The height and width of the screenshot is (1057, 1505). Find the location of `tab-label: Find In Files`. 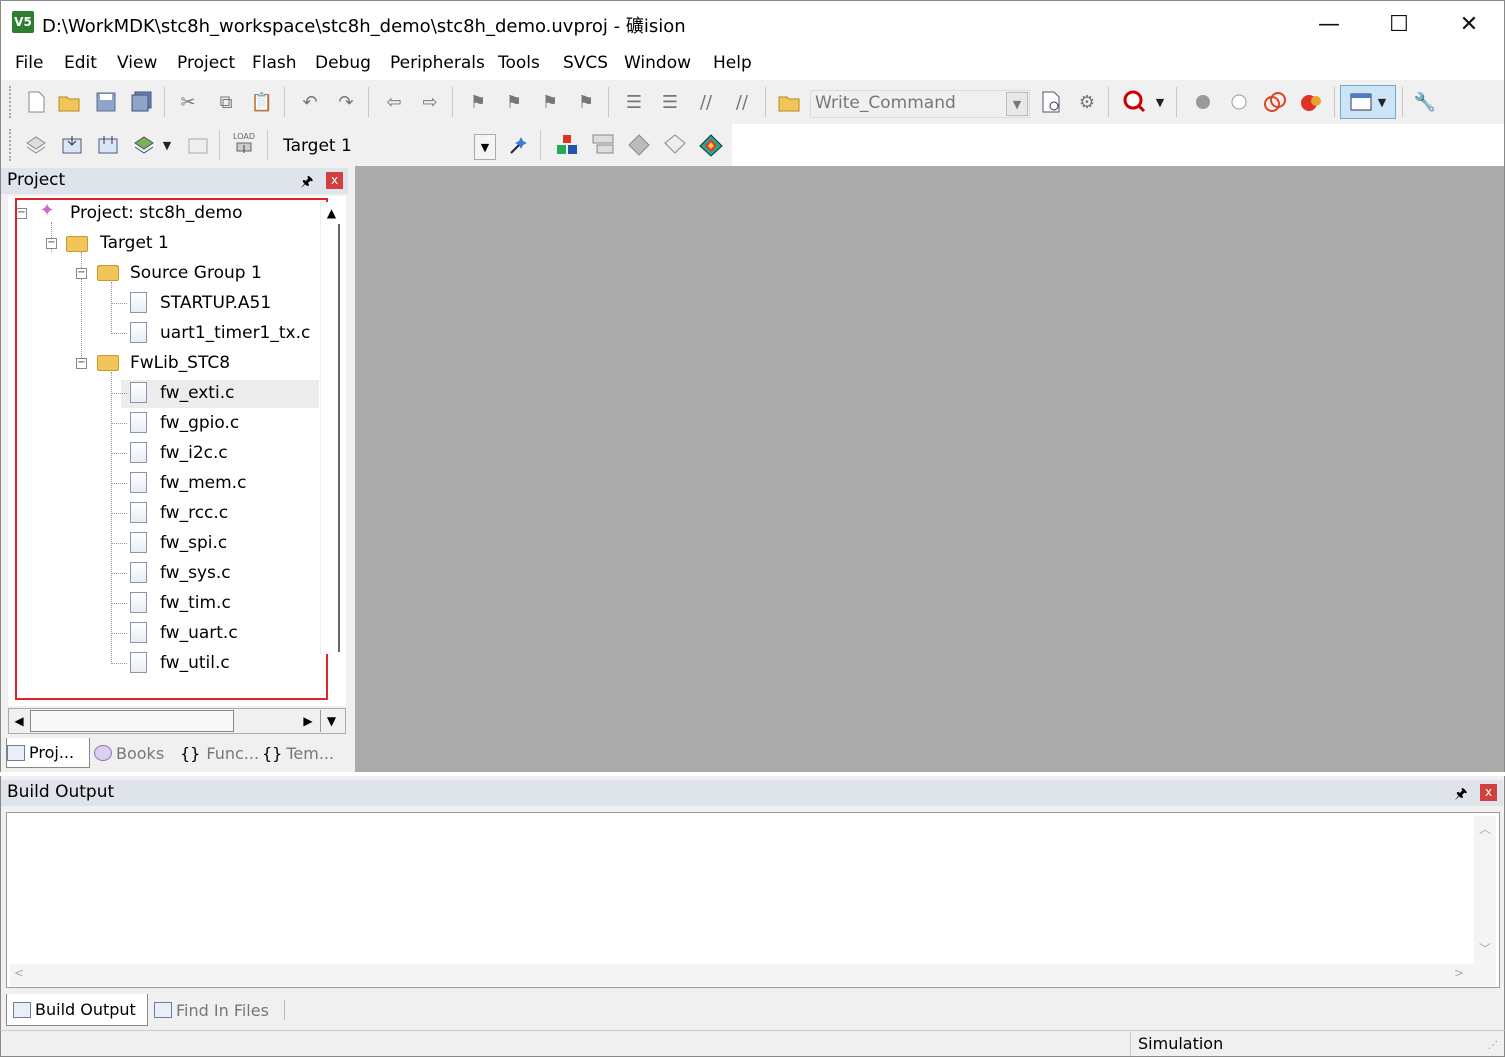

tab-label: Find In Files is located at coordinates (222, 1010).